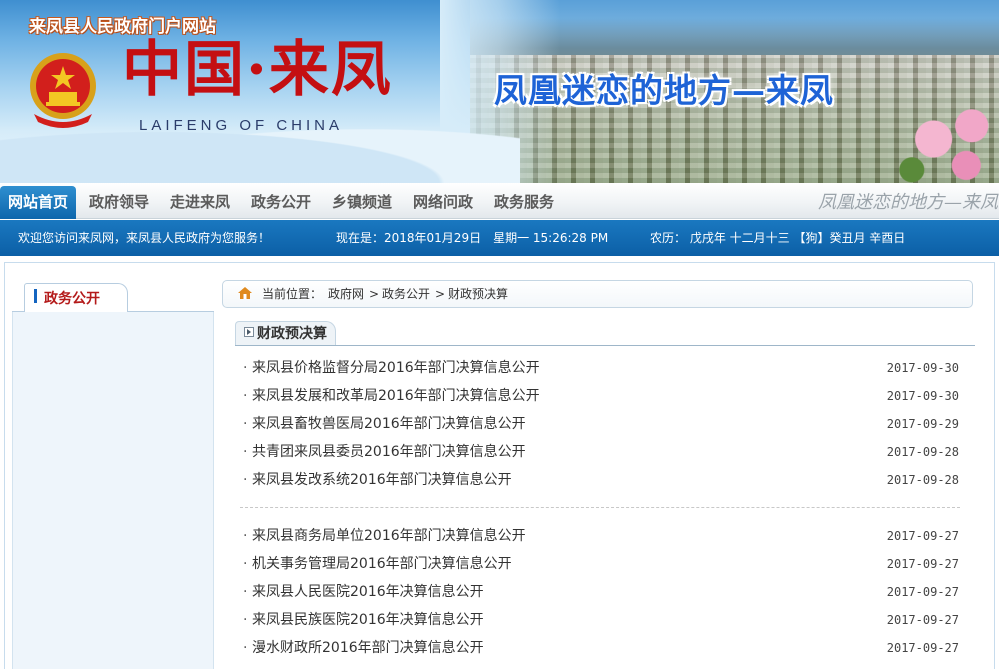  Describe the element at coordinates (602, 396) in the screenshot. I see `list-item: · 来凤县发展和改革局2016年部门决算信息公开 2017-09-30` at that location.